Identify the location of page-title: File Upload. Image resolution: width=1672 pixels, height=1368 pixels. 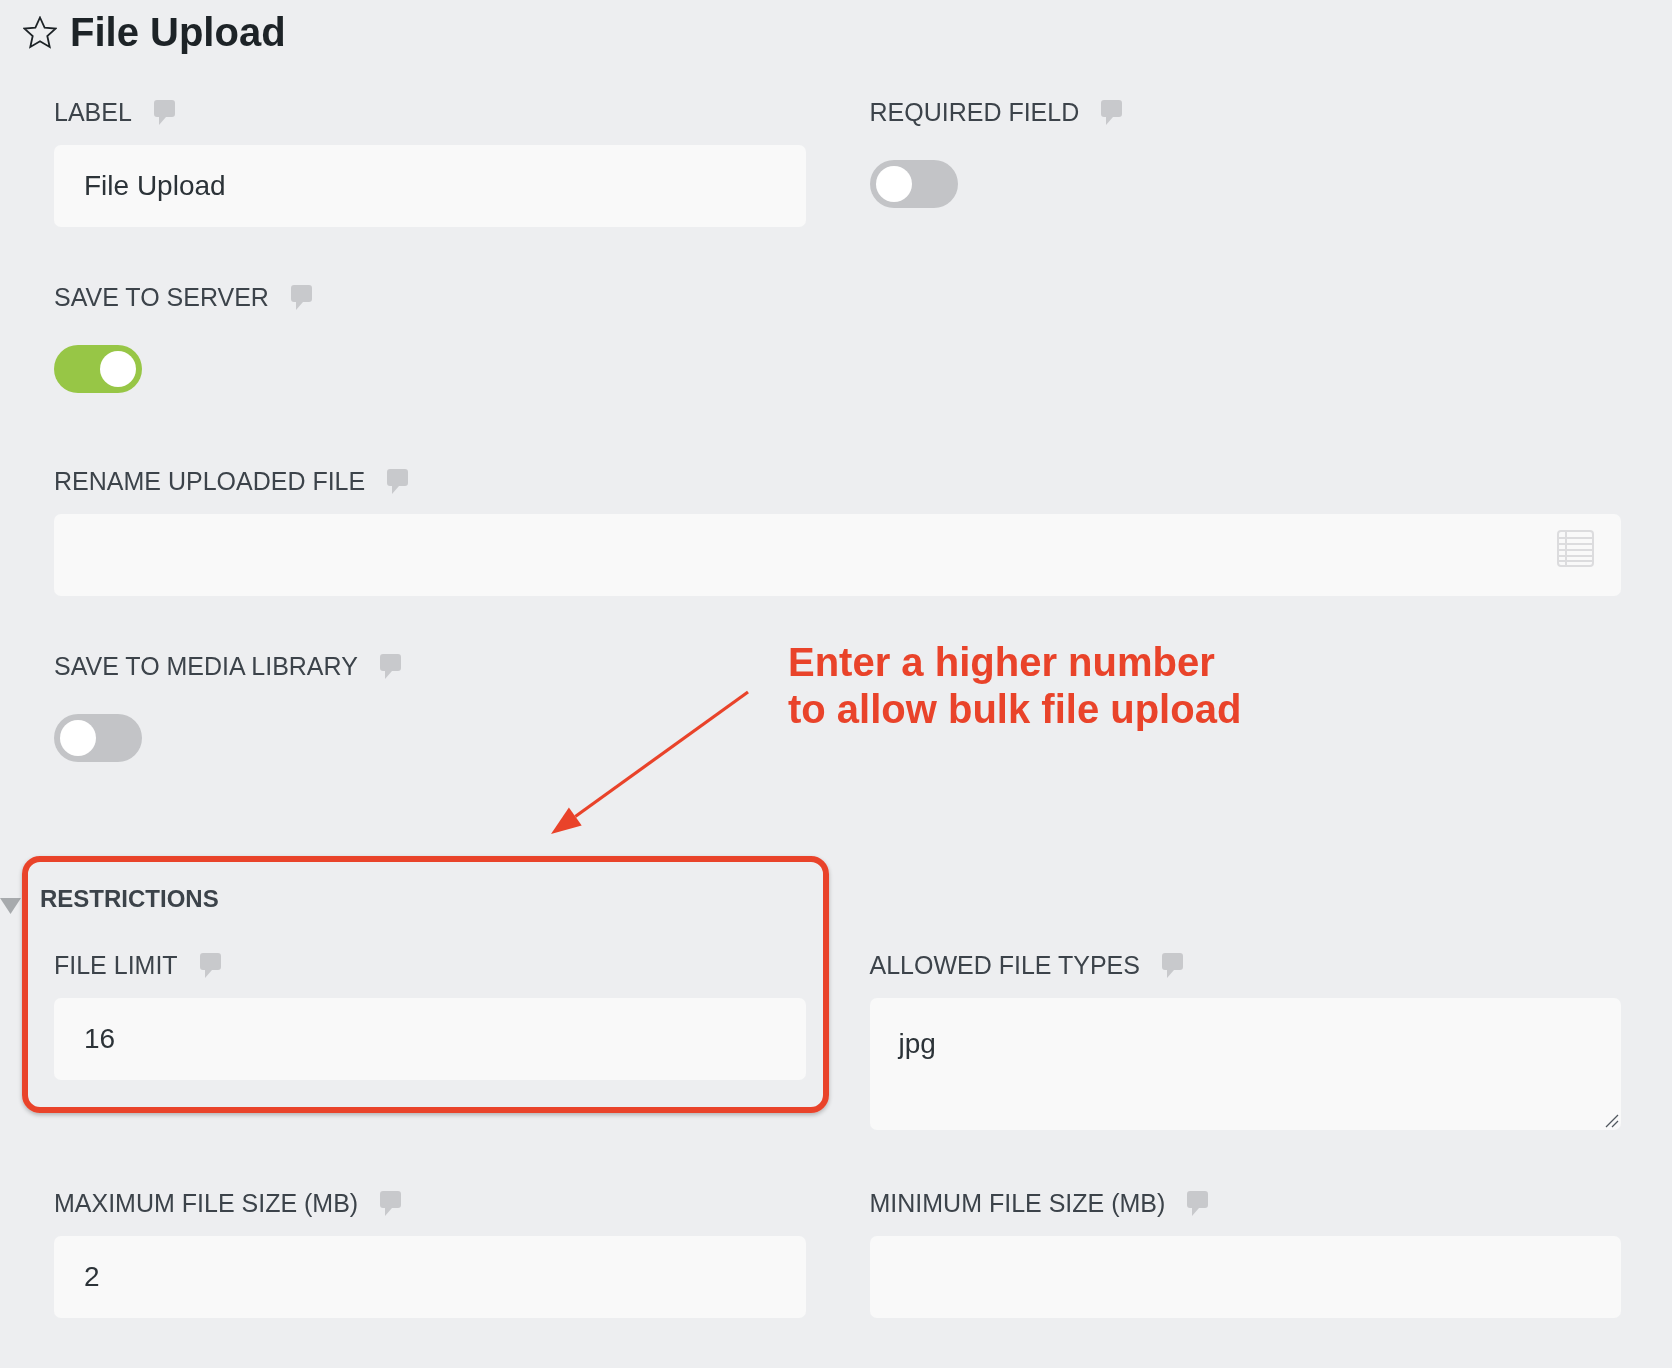
(178, 32).